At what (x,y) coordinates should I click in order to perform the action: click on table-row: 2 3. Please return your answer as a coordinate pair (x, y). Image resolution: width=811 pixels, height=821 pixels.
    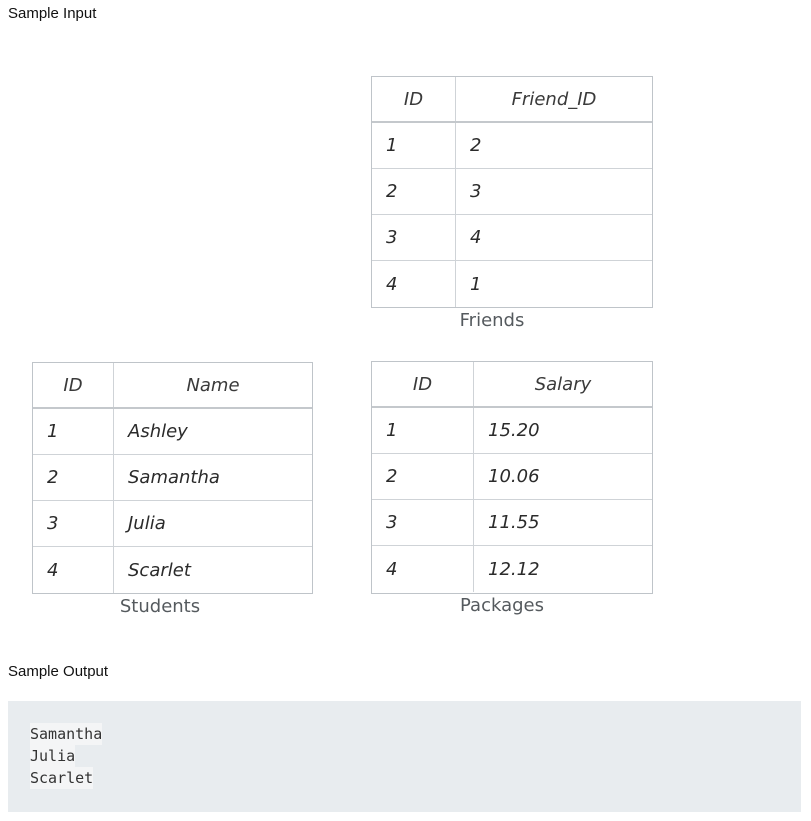
    Looking at the image, I should click on (512, 192).